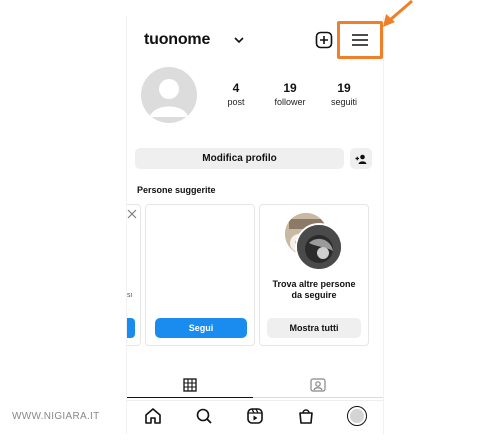  I want to click on profile-avatar-icon, so click(357, 415).